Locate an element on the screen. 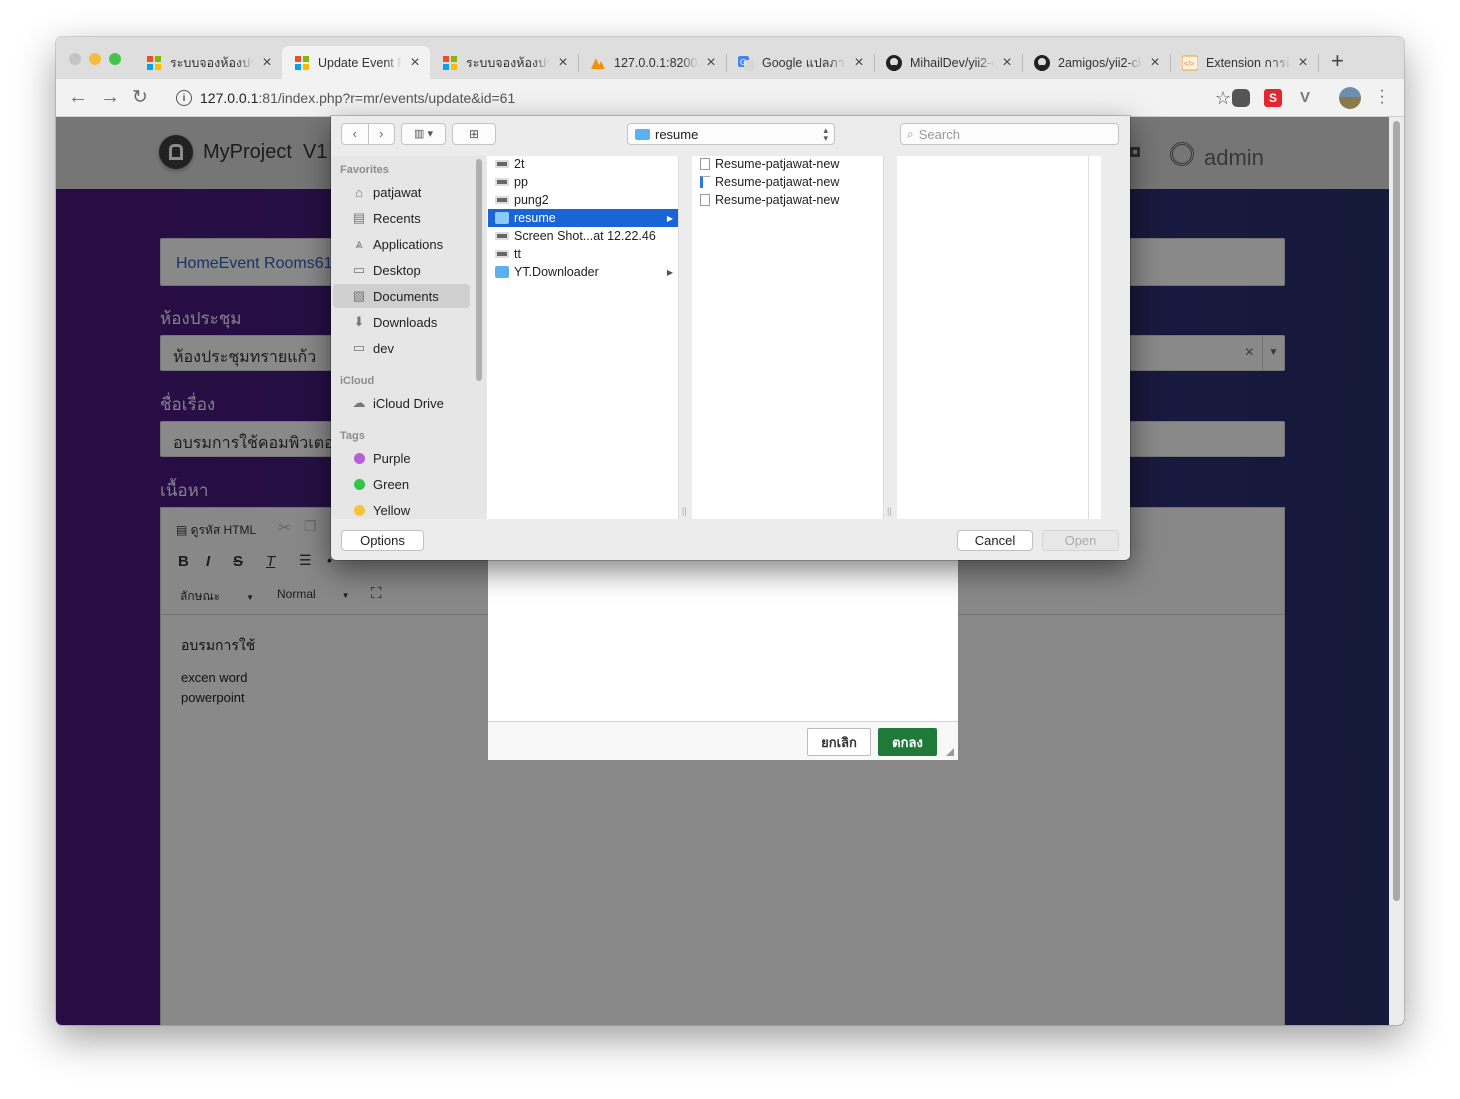 Image resolution: width=1460 pixels, height=1099 pixels. zoom-window-button is located at coordinates (115, 59).